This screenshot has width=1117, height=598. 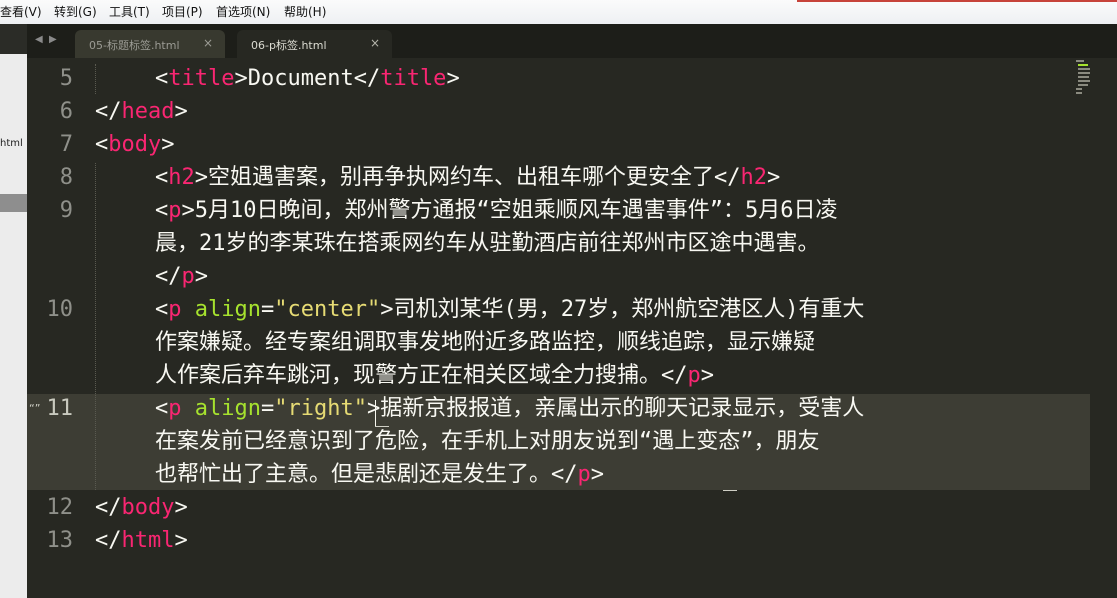 I want to click on code-line-12: </body>, so click(x=141, y=507).